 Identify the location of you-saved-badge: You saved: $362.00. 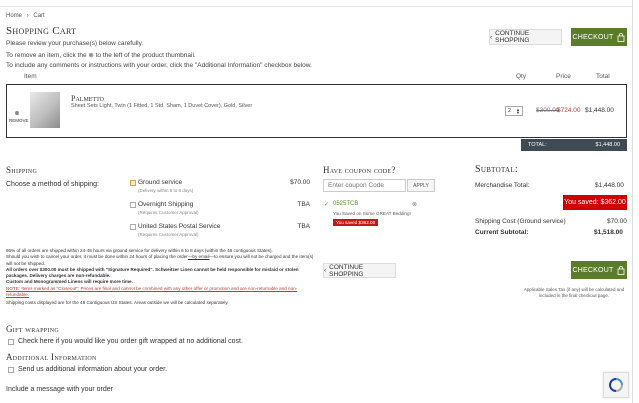
(595, 202).